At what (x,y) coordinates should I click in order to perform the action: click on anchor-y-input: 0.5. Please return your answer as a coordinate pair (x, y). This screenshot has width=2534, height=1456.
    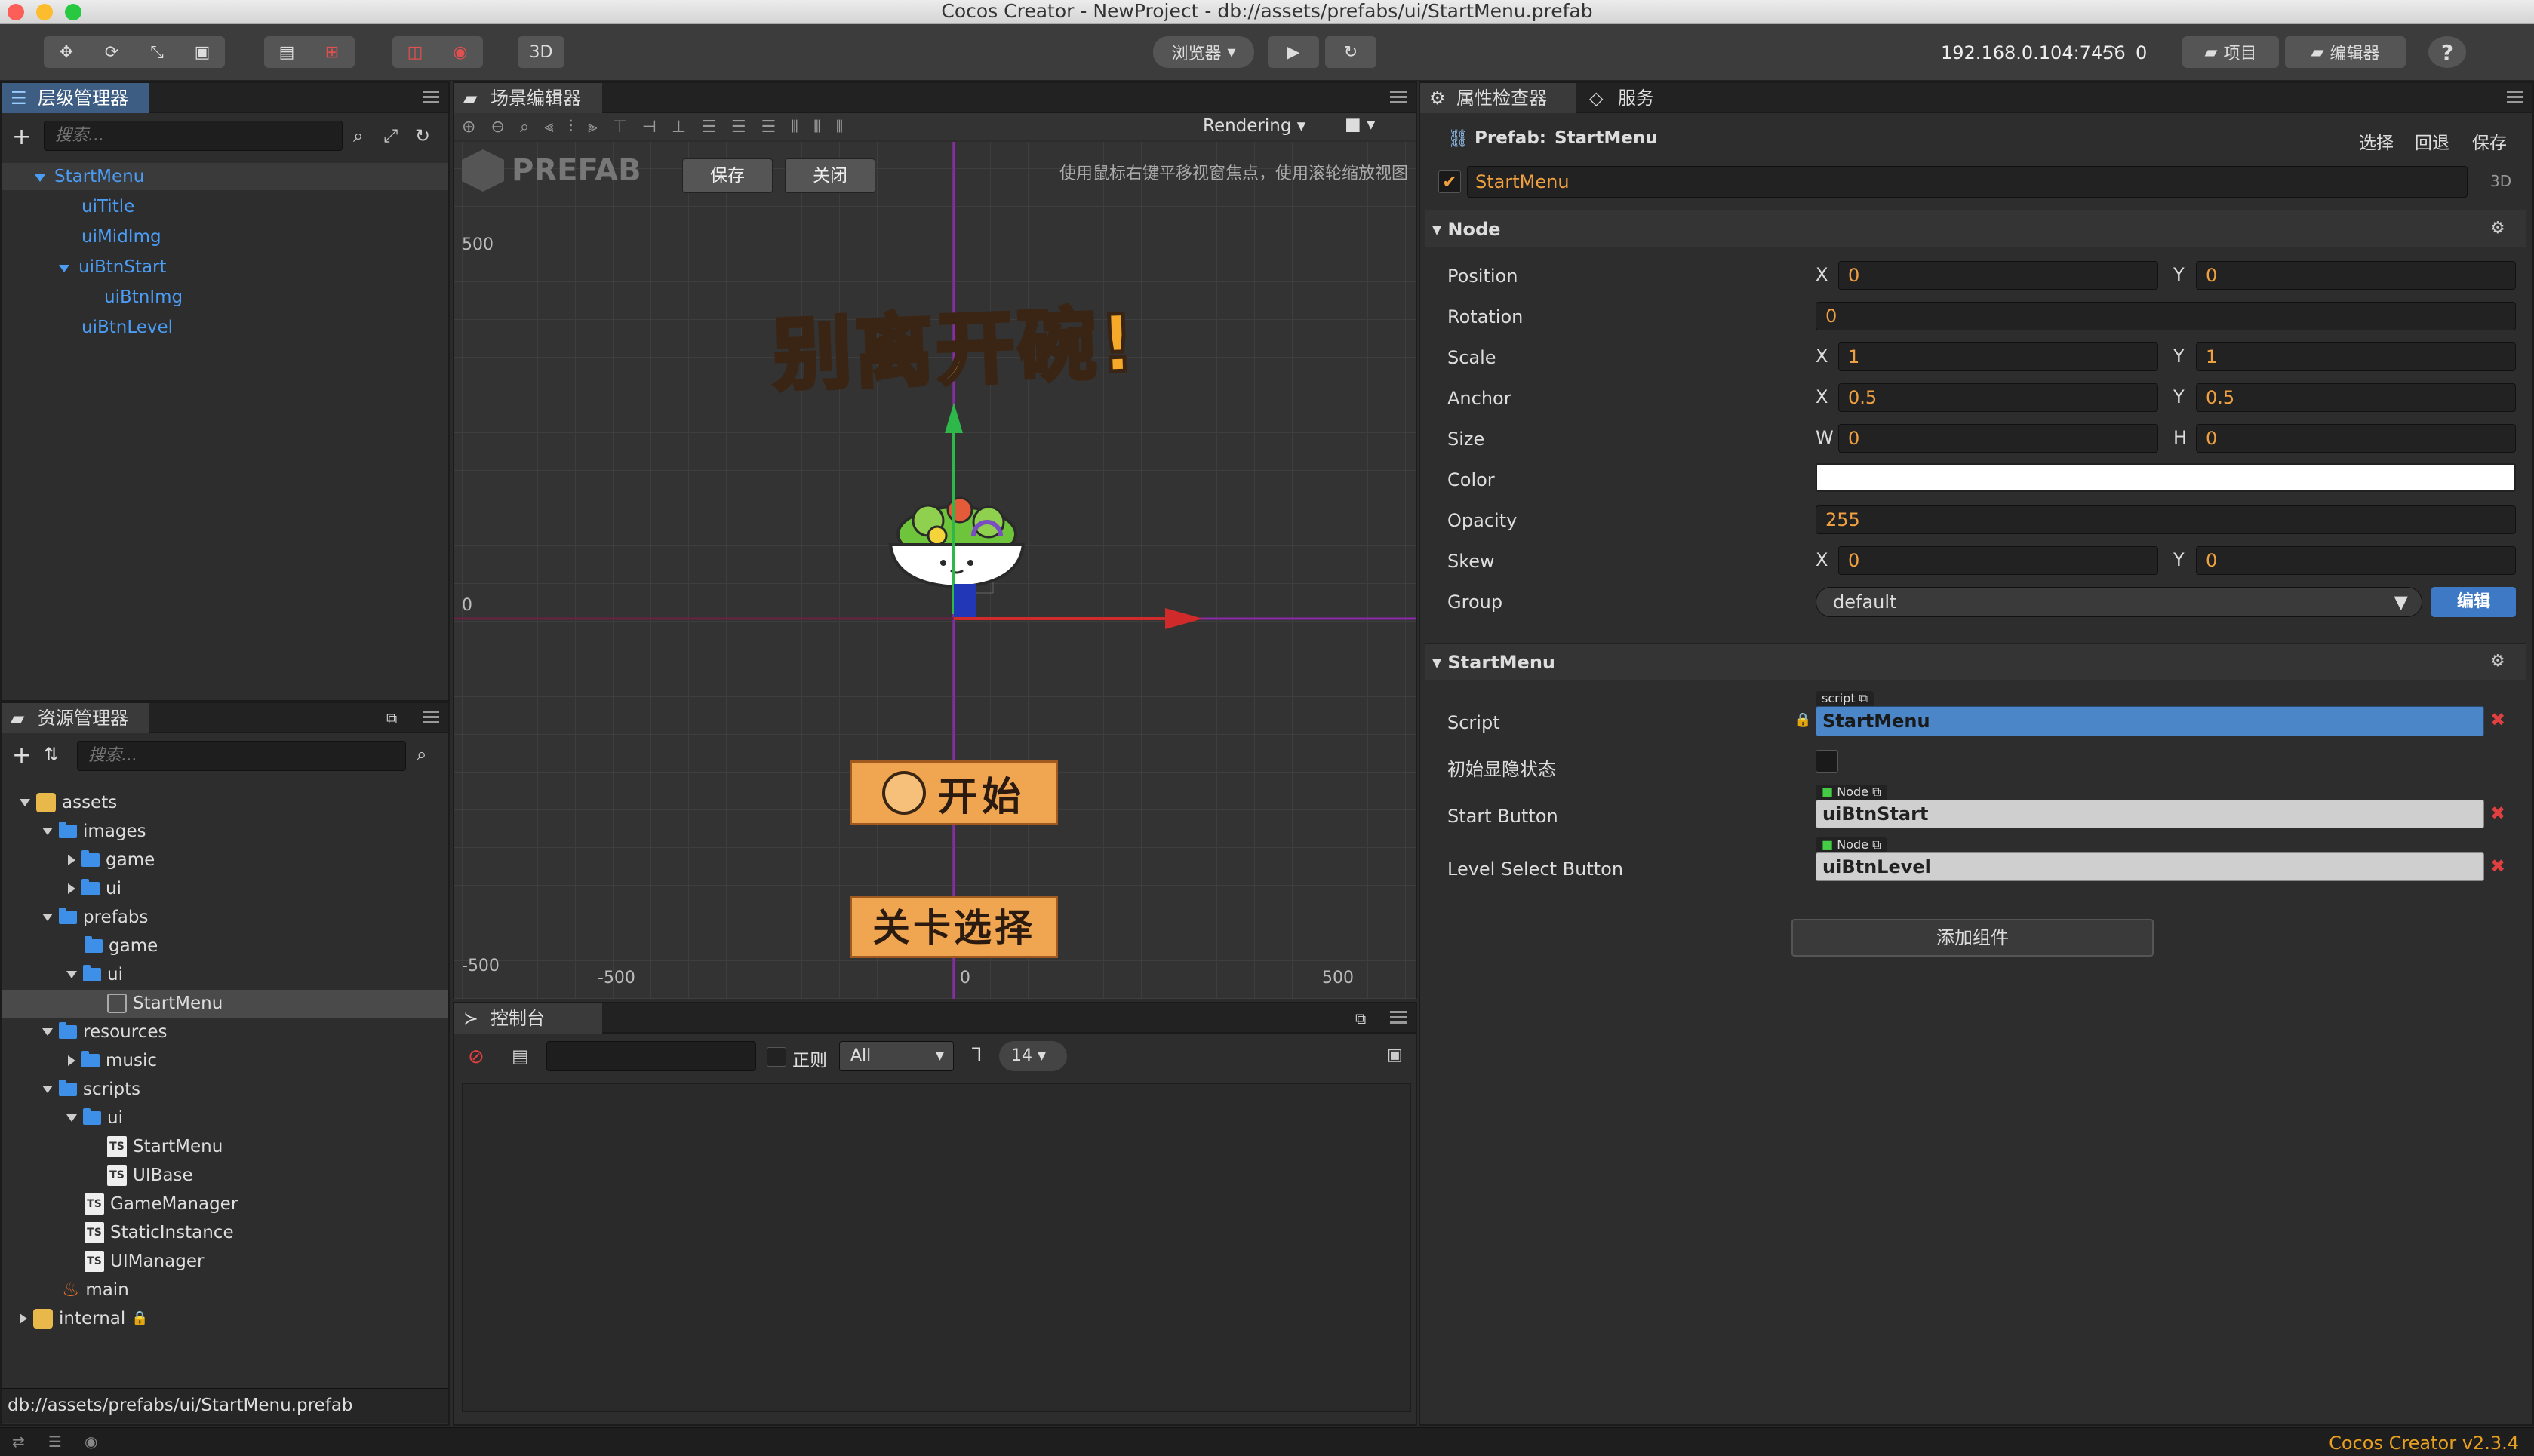
    Looking at the image, I should click on (2356, 397).